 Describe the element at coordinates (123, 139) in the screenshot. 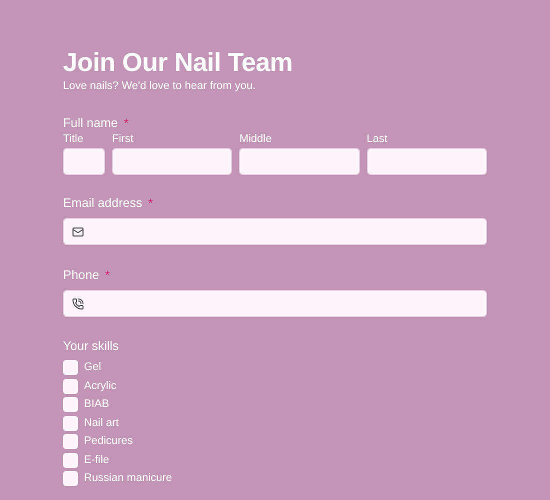

I see `sub-label: First` at that location.